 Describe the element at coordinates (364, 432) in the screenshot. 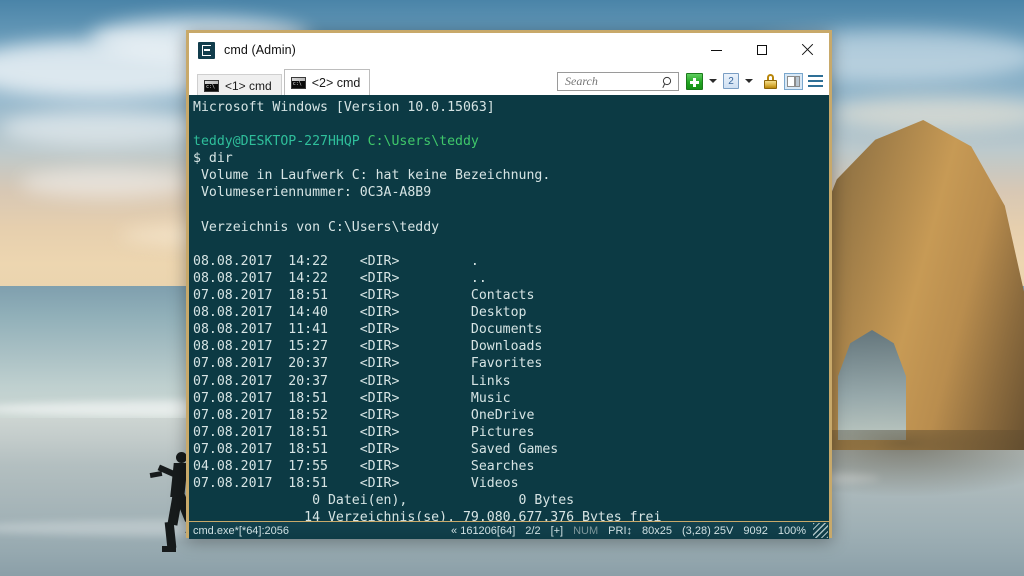

I see `console-dir-entry: 07.08.2017 18:51 <DIR> Pictures` at that location.